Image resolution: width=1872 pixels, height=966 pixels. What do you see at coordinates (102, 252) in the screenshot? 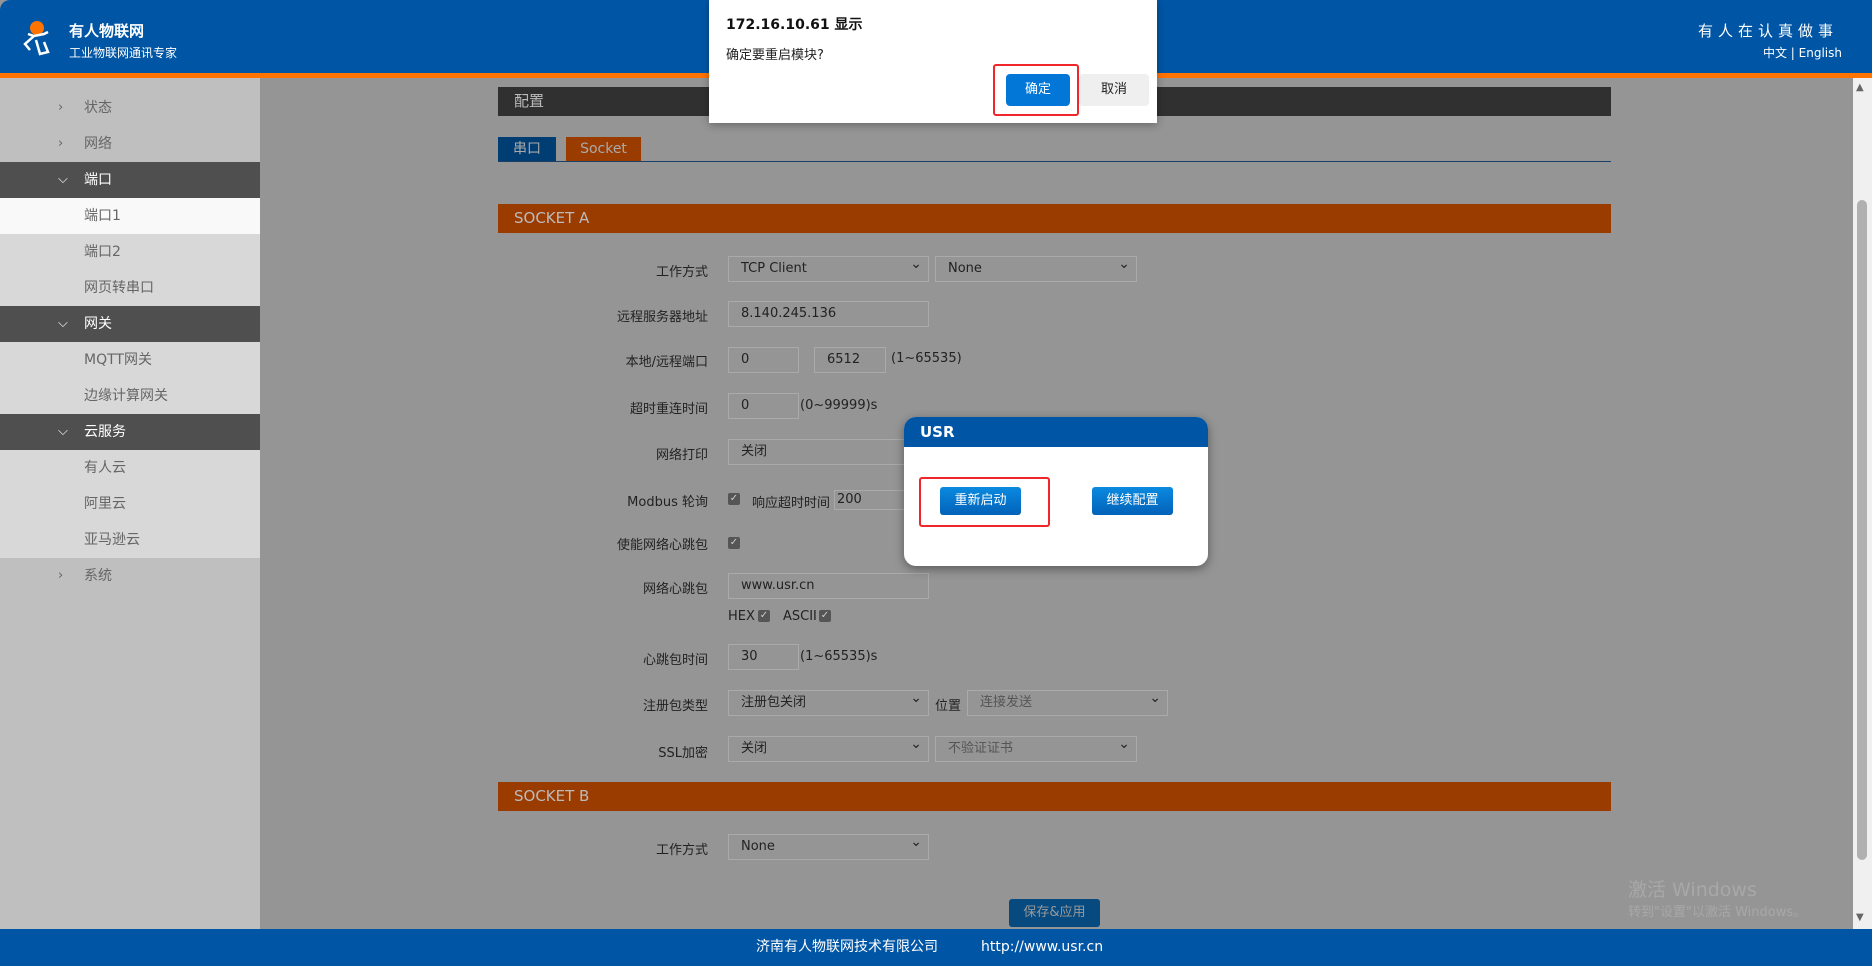
I see `sidebar-item-label: 端口2` at bounding box center [102, 252].